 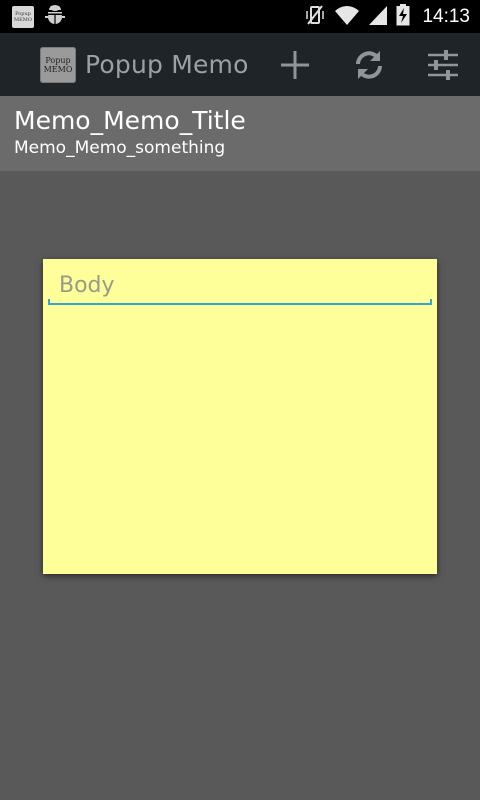 What do you see at coordinates (167, 64) in the screenshot?
I see `app-title: Popup Memo` at bounding box center [167, 64].